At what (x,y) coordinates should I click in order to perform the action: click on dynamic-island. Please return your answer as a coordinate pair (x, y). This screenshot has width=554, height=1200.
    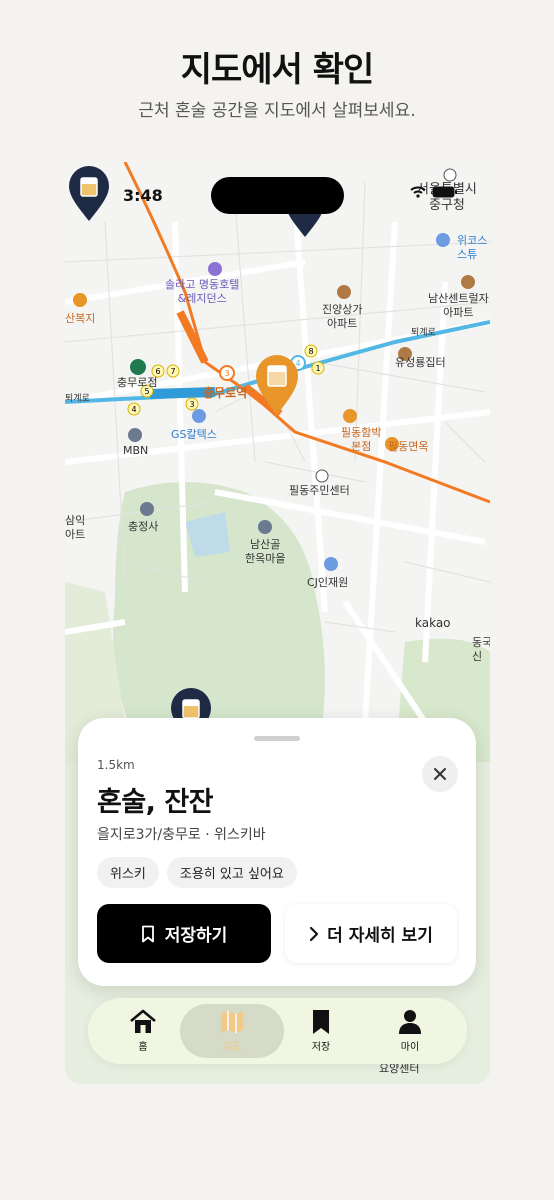
    Looking at the image, I should click on (277, 195).